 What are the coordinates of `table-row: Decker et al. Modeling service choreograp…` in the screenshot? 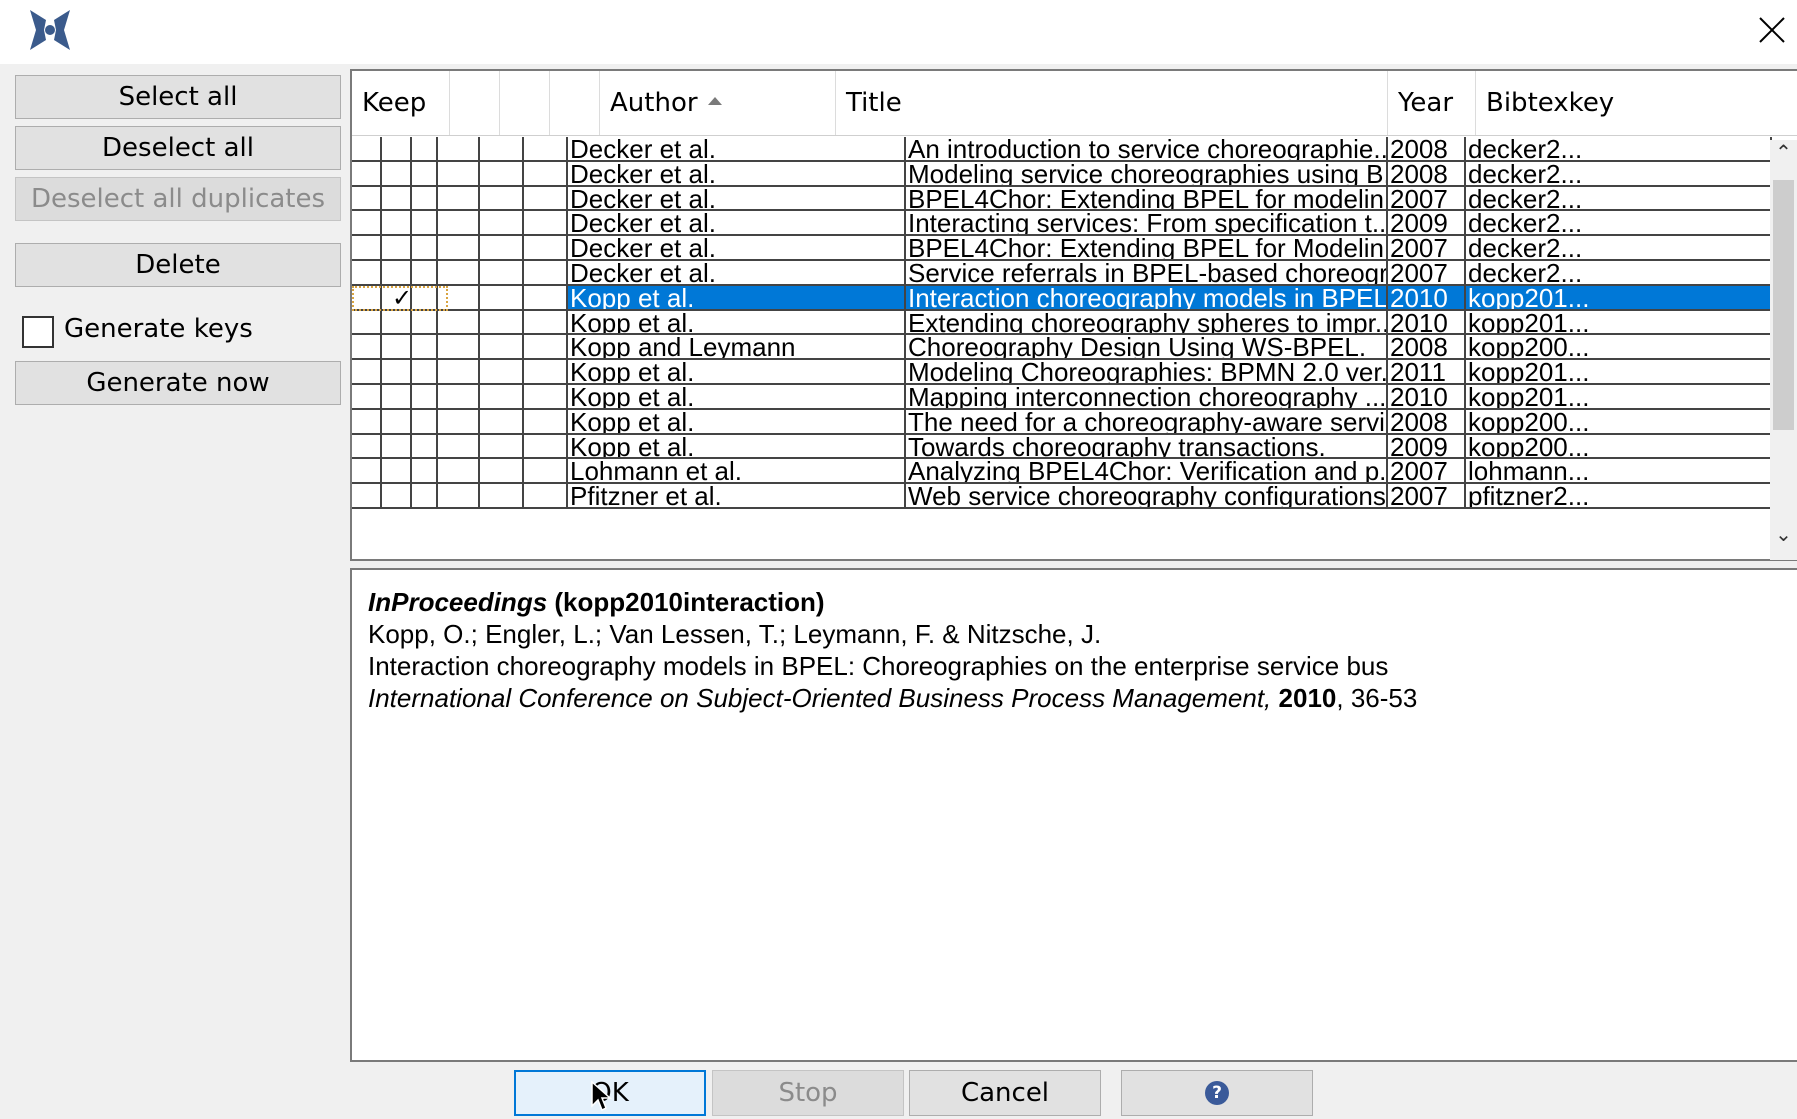 It's located at (1062, 174).